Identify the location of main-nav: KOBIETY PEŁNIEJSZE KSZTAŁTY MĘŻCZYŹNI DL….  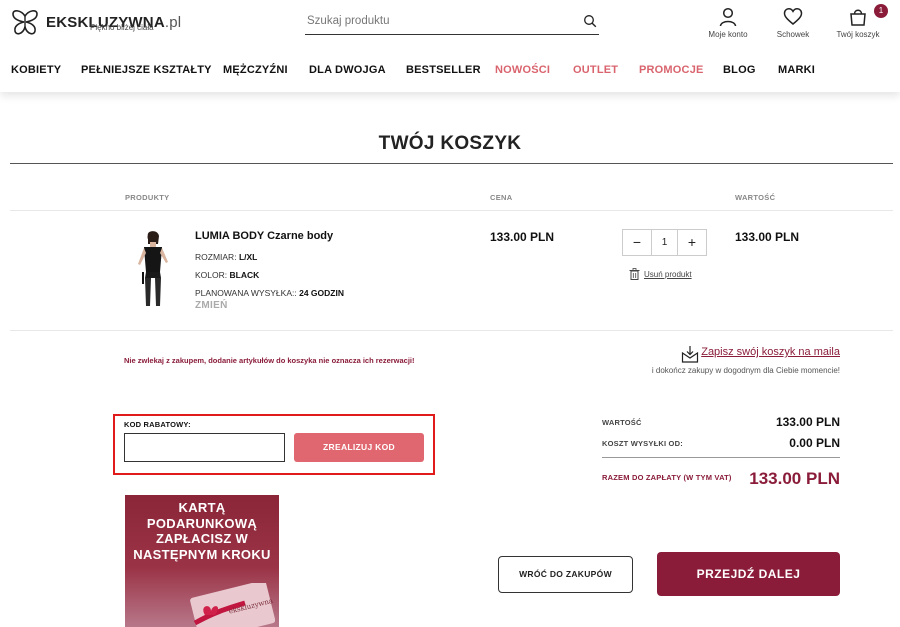
(450, 72).